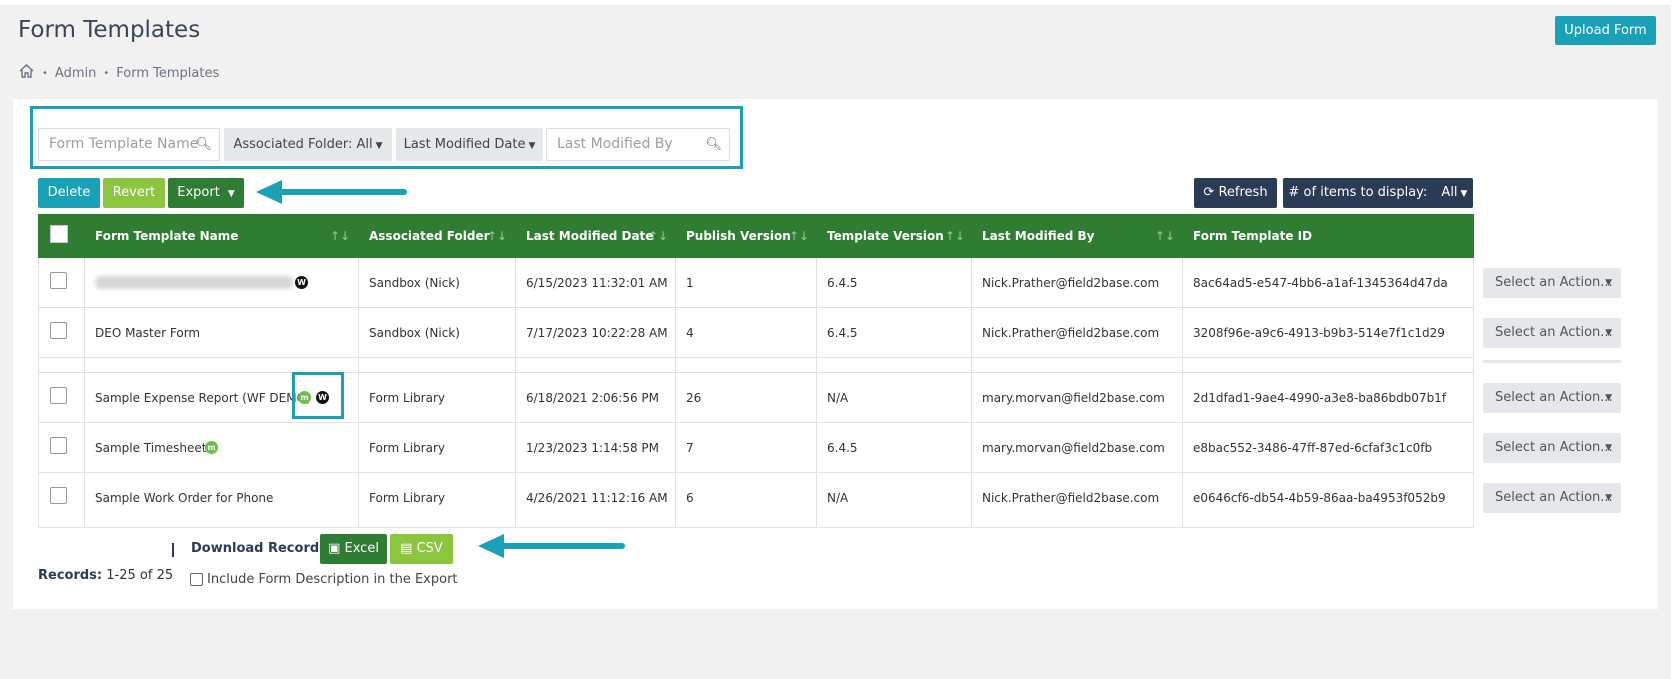  Describe the element at coordinates (26, 73) in the screenshot. I see `home-icon` at that location.